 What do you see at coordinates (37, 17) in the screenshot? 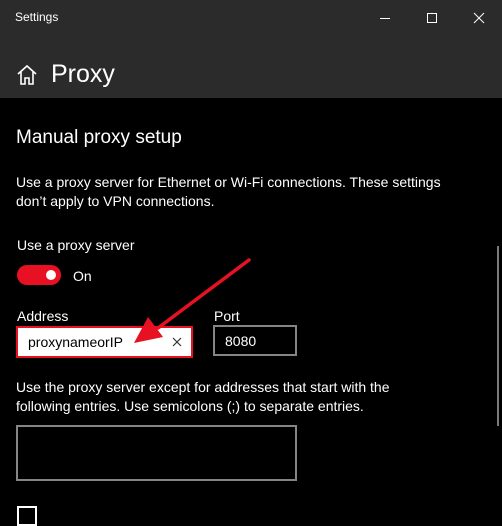
I see `window-title: Settings` at bounding box center [37, 17].